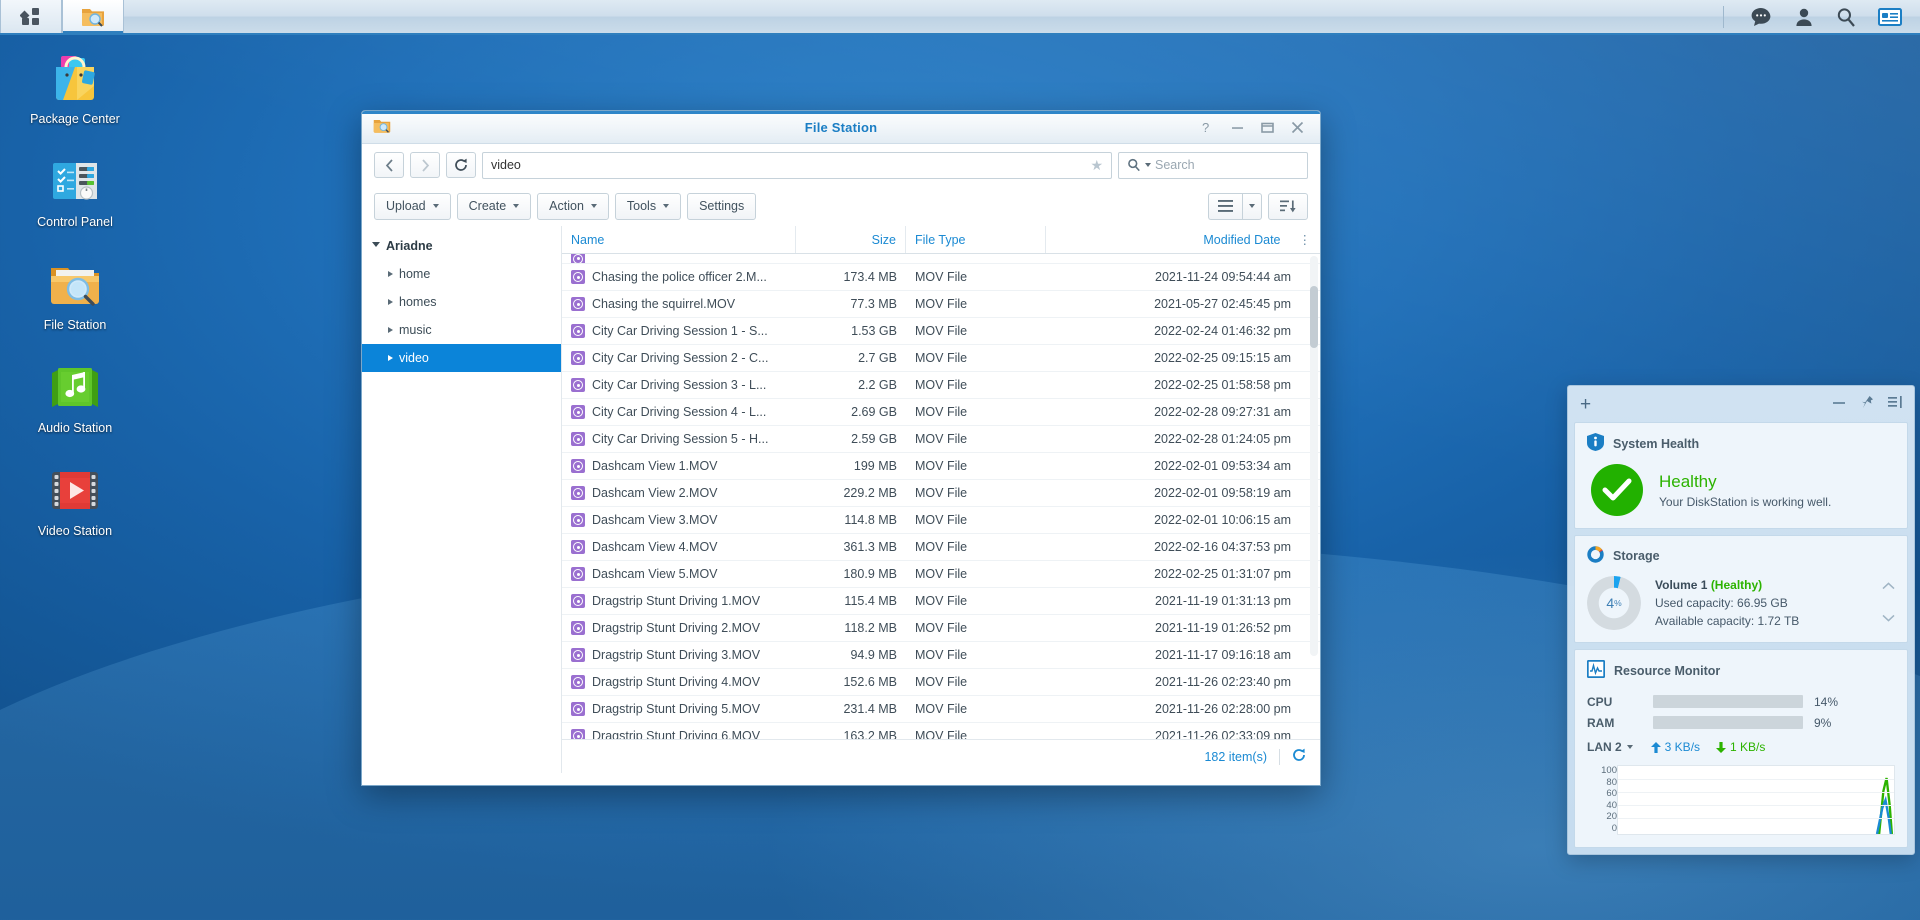  I want to click on tree-item-home: home, so click(461, 274).